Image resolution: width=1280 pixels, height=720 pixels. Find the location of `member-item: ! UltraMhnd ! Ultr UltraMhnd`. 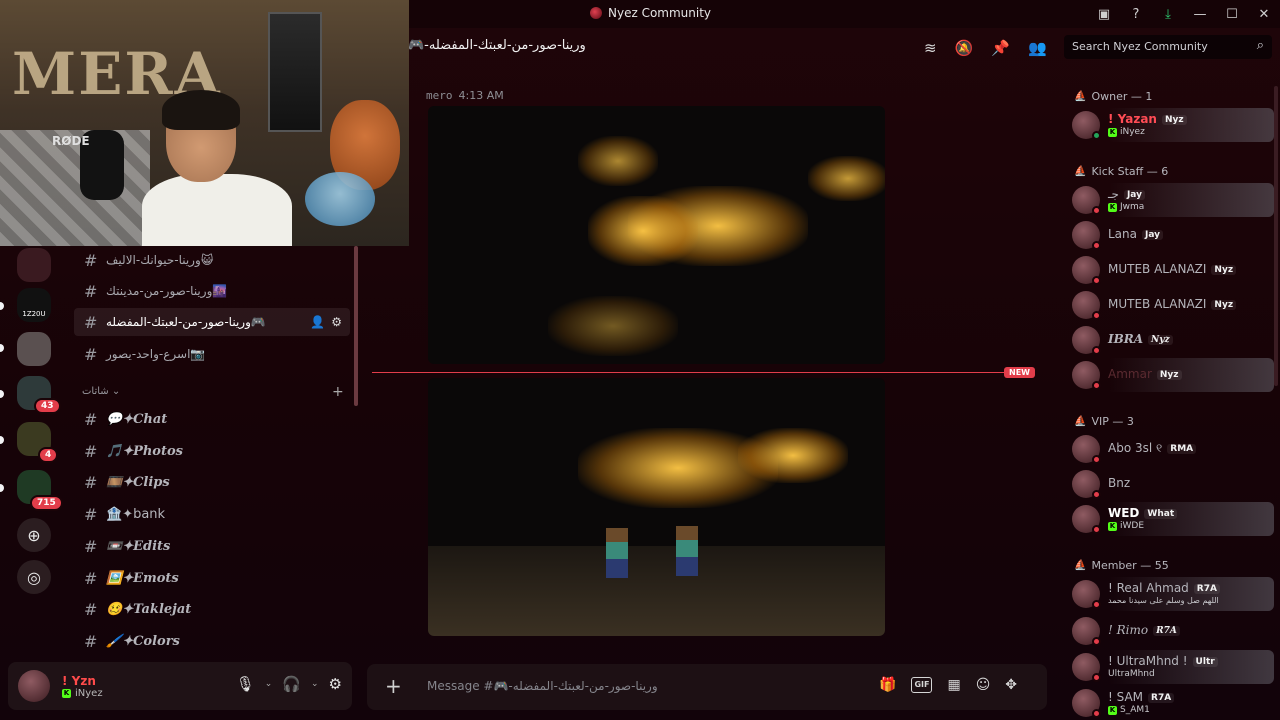

member-item: ! UltraMhnd ! Ultr UltraMhnd is located at coordinates (1171, 667).